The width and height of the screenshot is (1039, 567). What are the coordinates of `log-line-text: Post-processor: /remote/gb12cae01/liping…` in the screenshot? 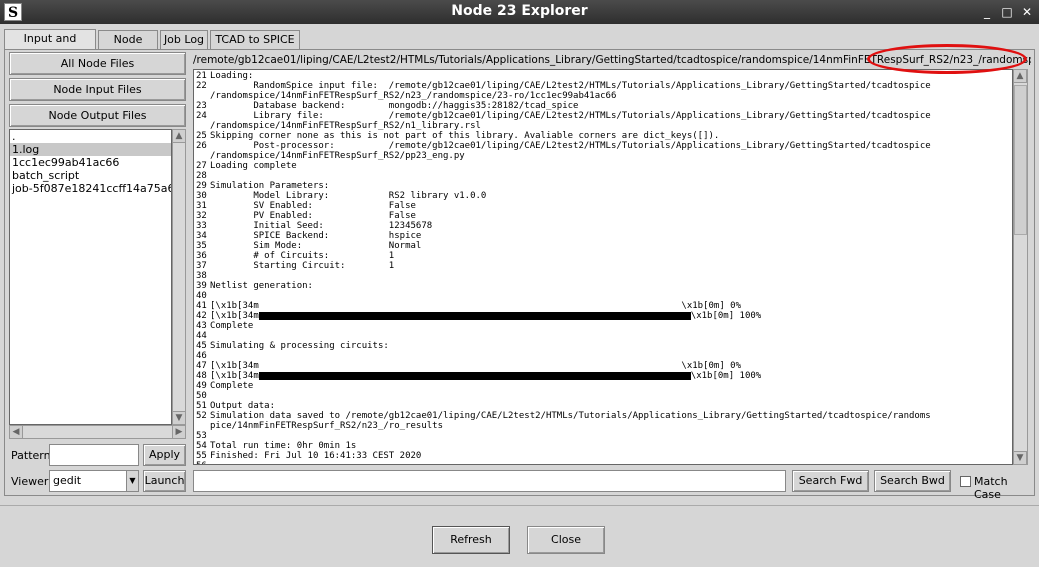 It's located at (570, 146).